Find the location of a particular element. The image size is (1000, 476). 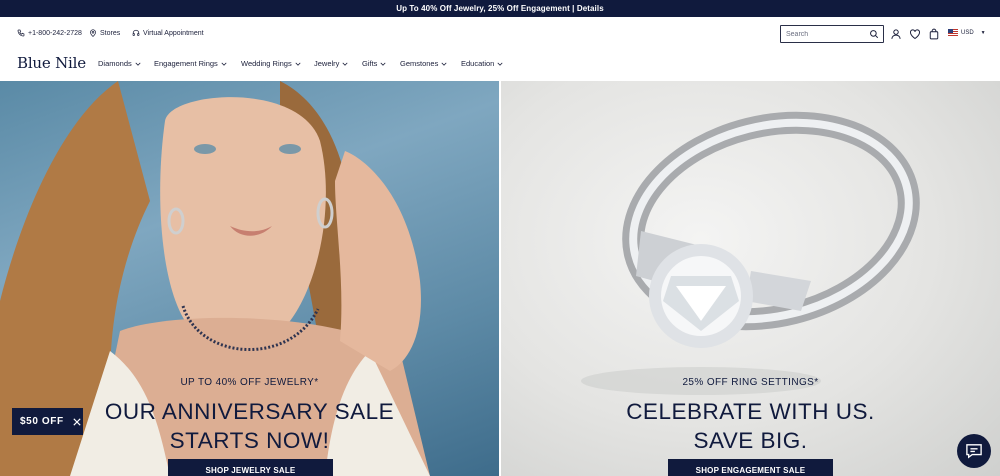

nav-item-jewelry: Jewelry is located at coordinates (331, 63).